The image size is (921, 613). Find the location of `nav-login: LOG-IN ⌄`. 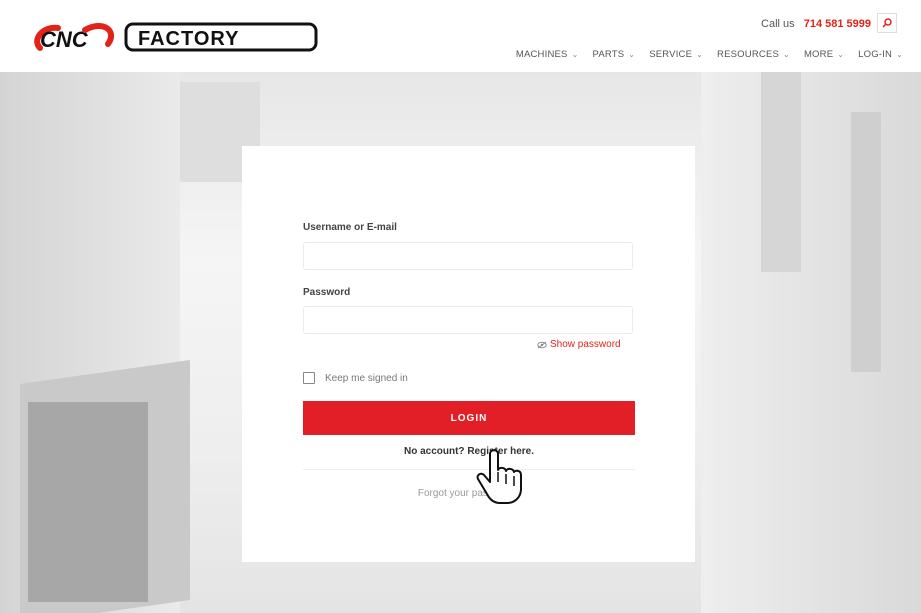

nav-login: LOG-IN ⌄ is located at coordinates (880, 54).